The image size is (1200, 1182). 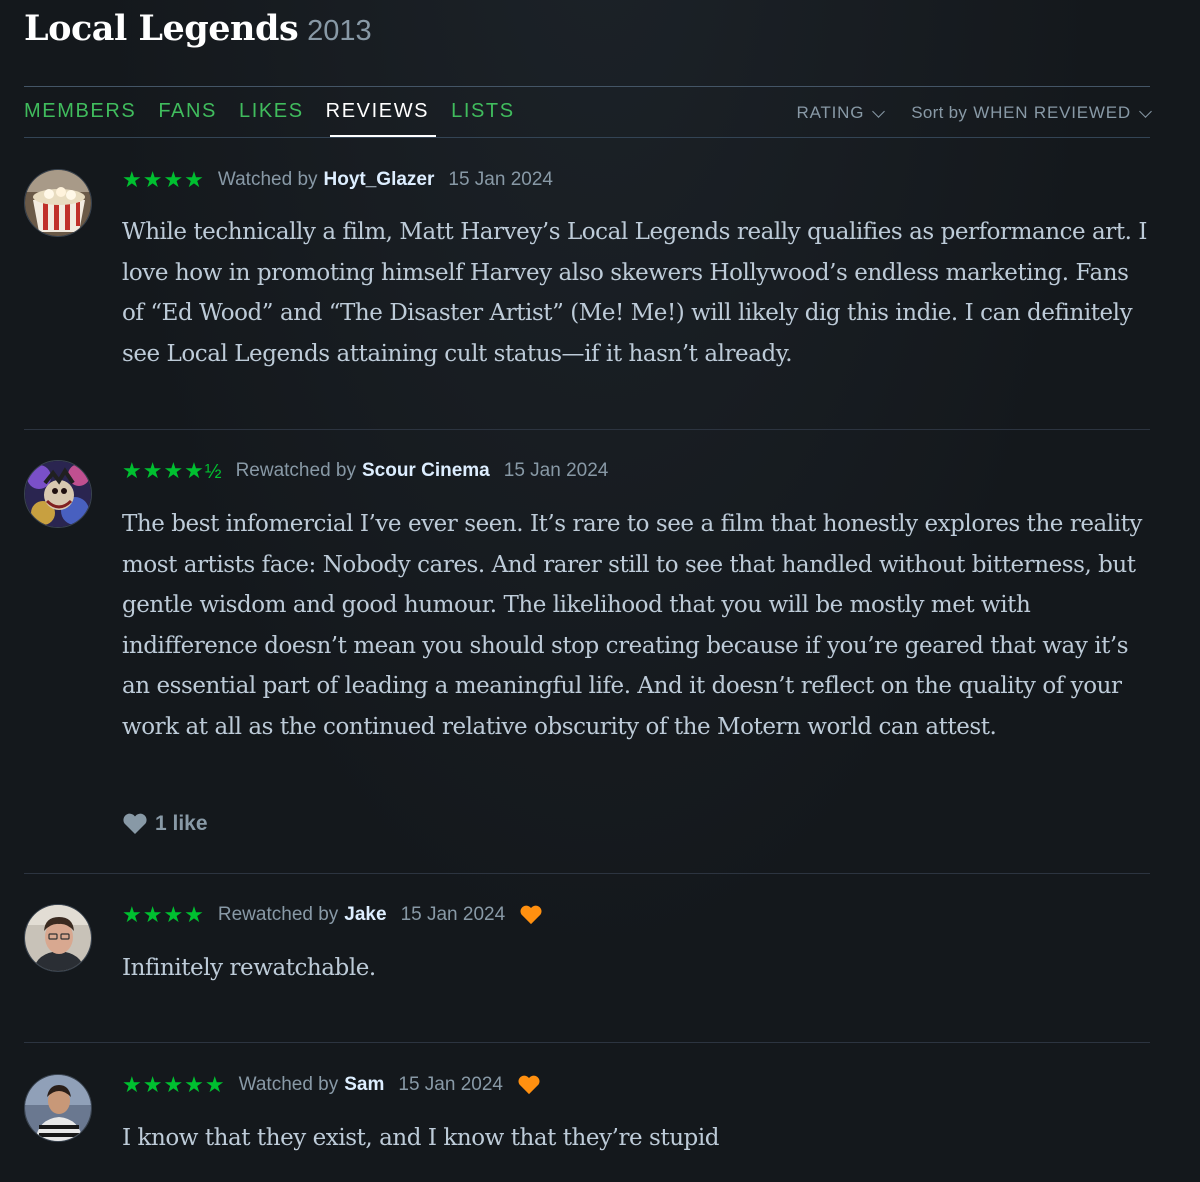 What do you see at coordinates (365, 915) in the screenshot?
I see `reviewer-name: Jake` at bounding box center [365, 915].